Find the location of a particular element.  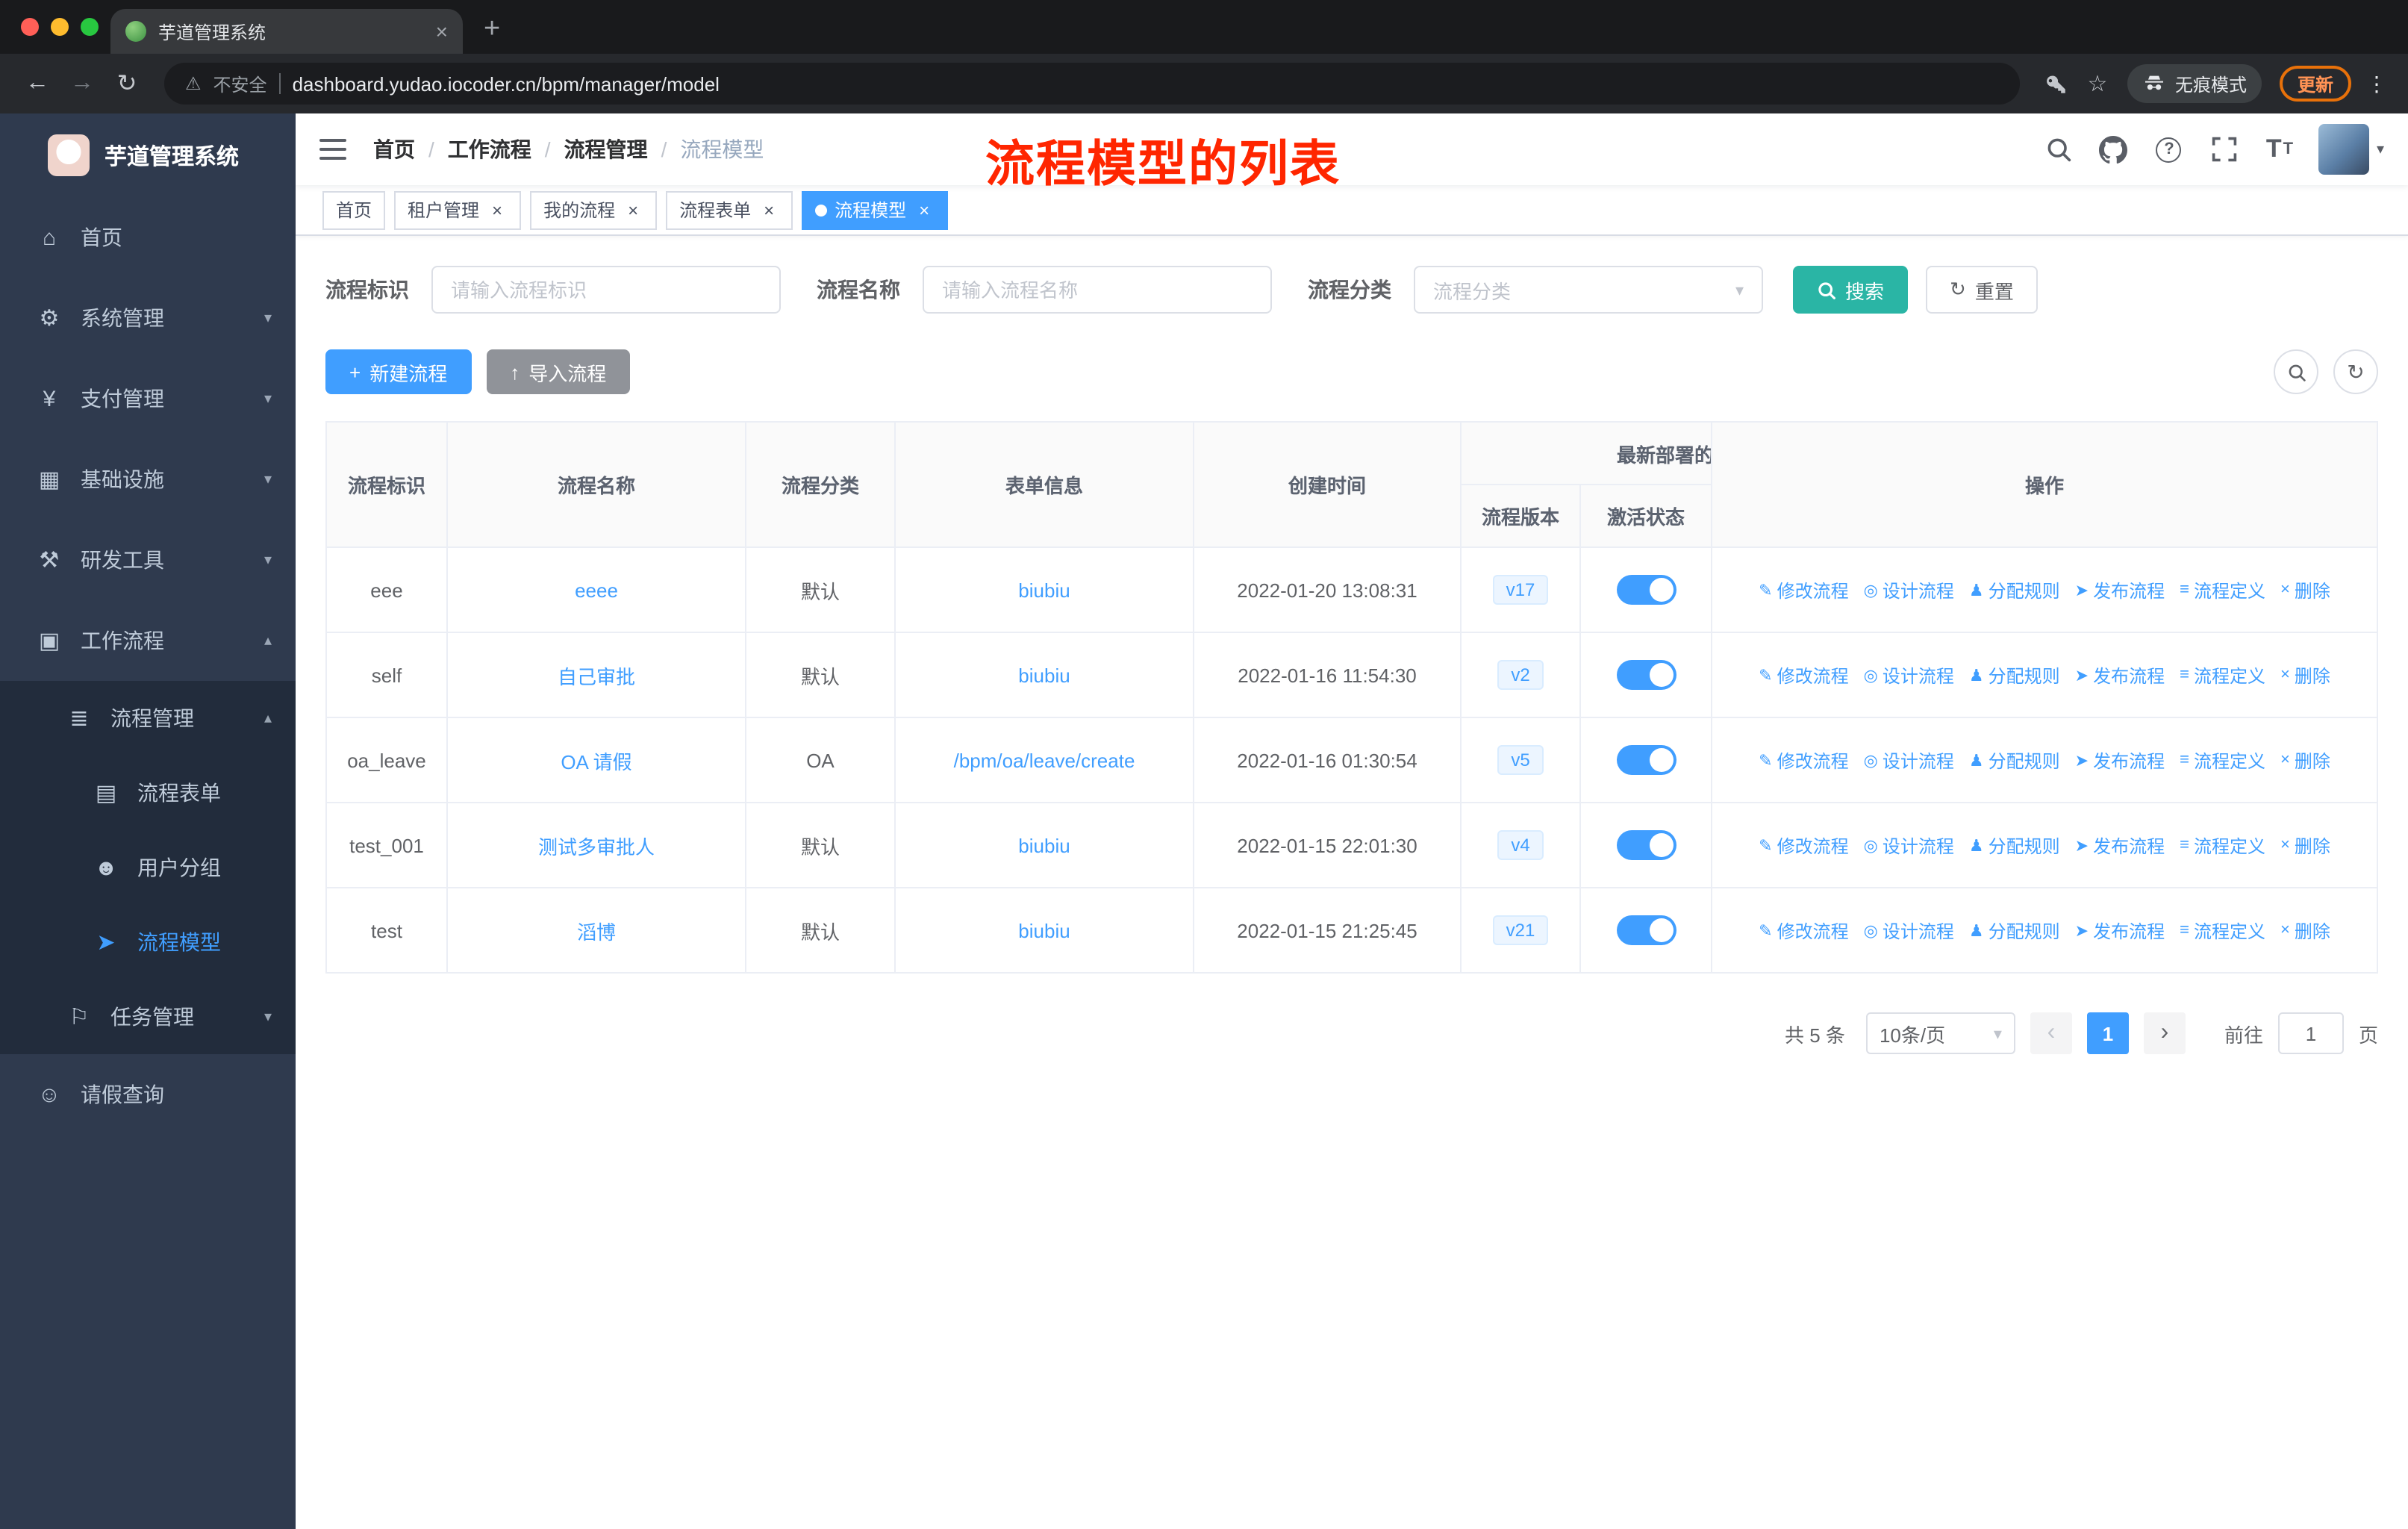

version-badge: v2 is located at coordinates (1520, 675).